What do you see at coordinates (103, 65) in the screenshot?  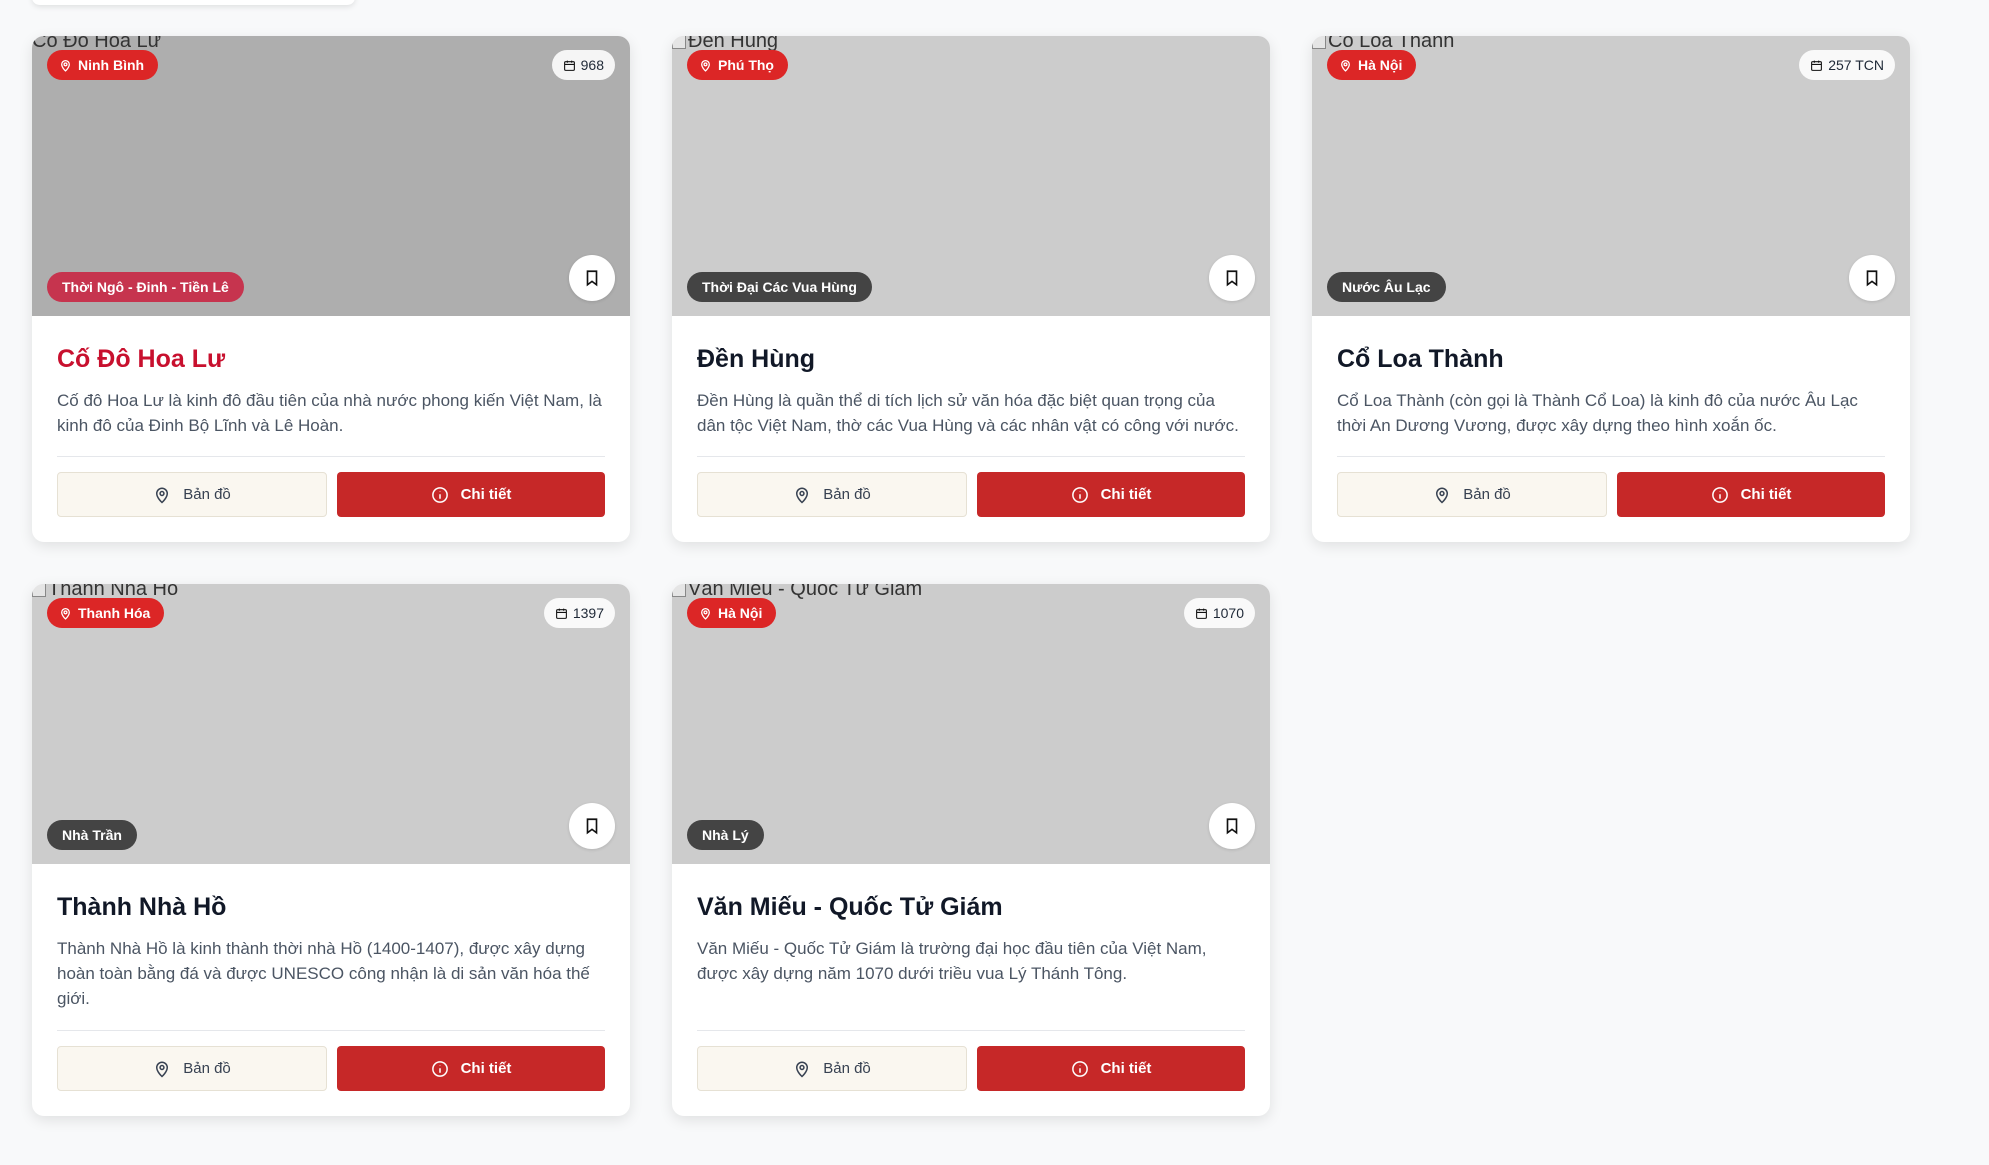 I see `location-badge: Ninh Bình` at bounding box center [103, 65].